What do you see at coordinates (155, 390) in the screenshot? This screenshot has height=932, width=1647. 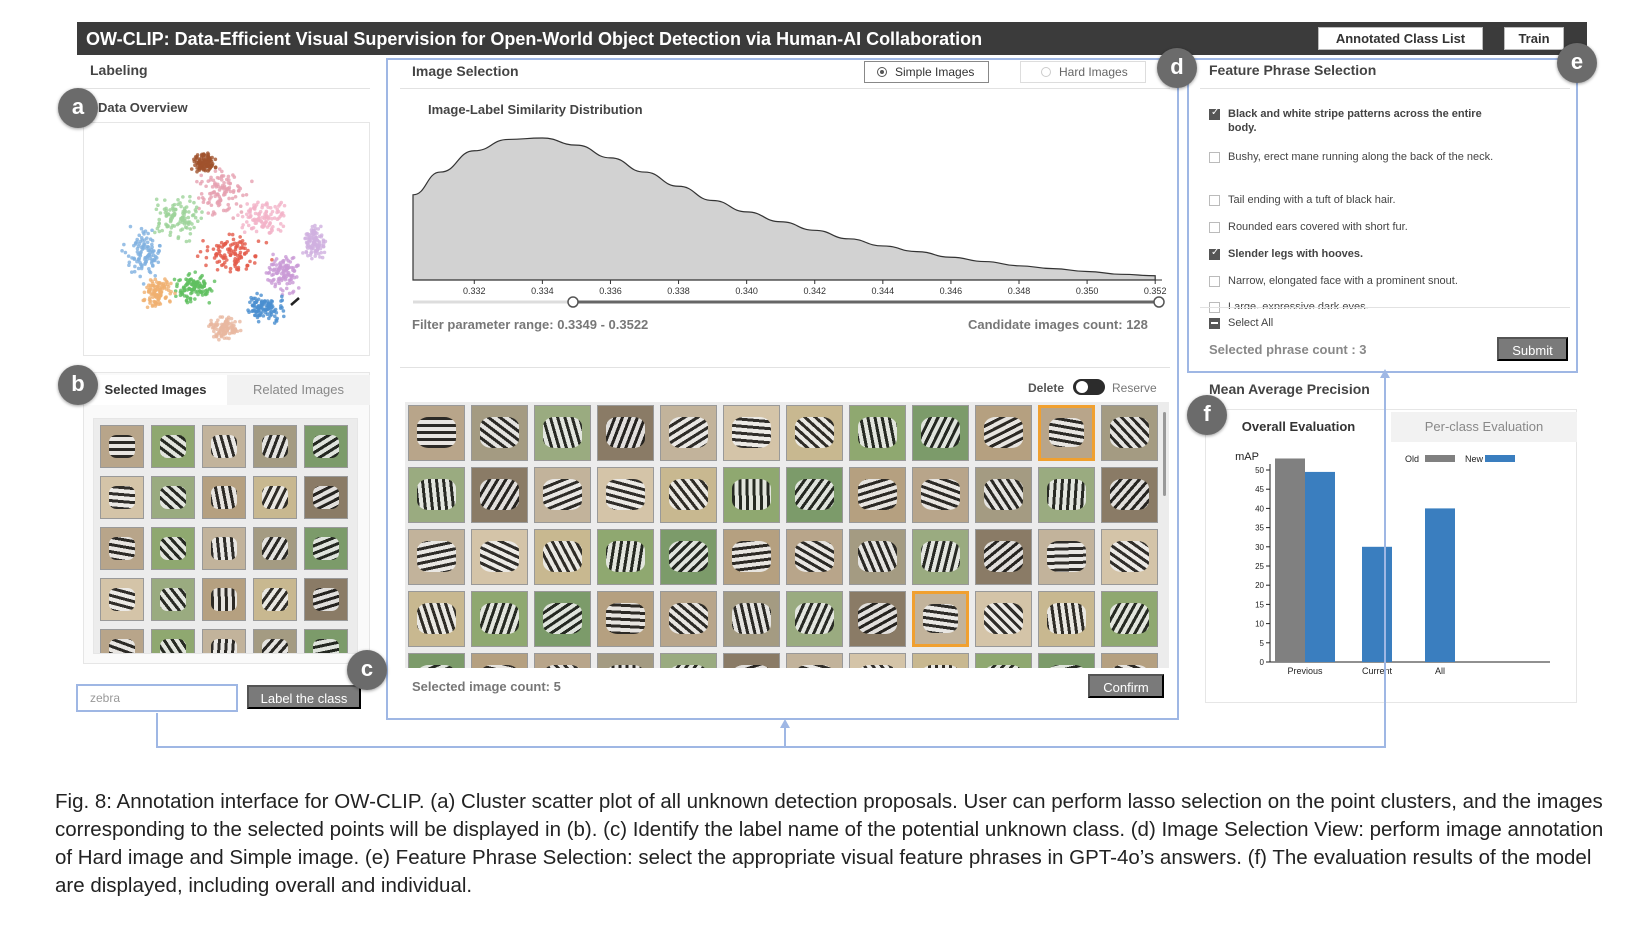 I see `tab-selected-images: Selected Images` at bounding box center [155, 390].